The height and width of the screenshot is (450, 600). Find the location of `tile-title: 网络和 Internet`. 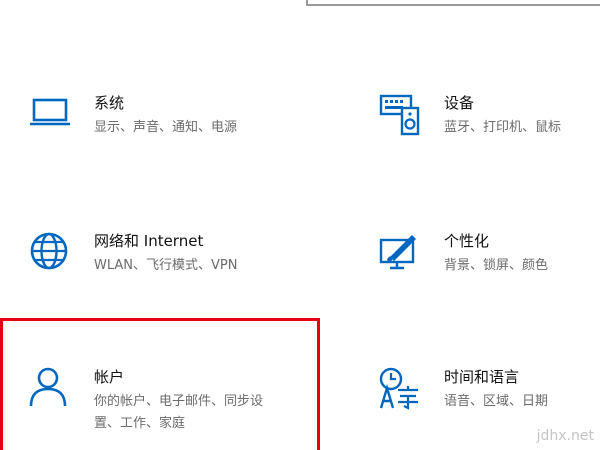

tile-title: 网络和 Internet is located at coordinates (149, 241).